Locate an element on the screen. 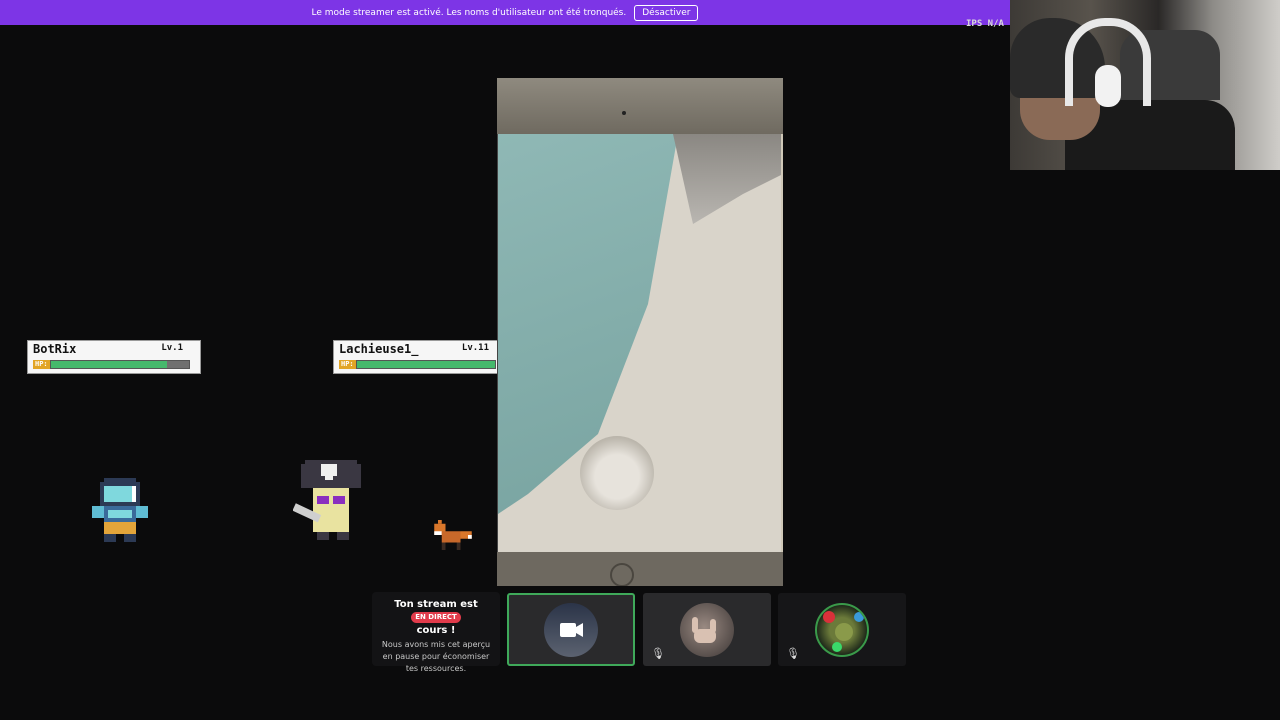 The height and width of the screenshot is (720, 1280). ceiling-lamp is located at coordinates (617, 473).